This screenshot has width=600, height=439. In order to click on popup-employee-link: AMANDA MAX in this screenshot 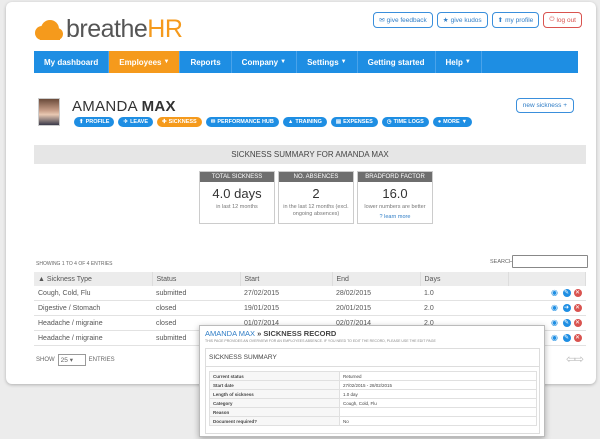, I will do `click(230, 333)`.